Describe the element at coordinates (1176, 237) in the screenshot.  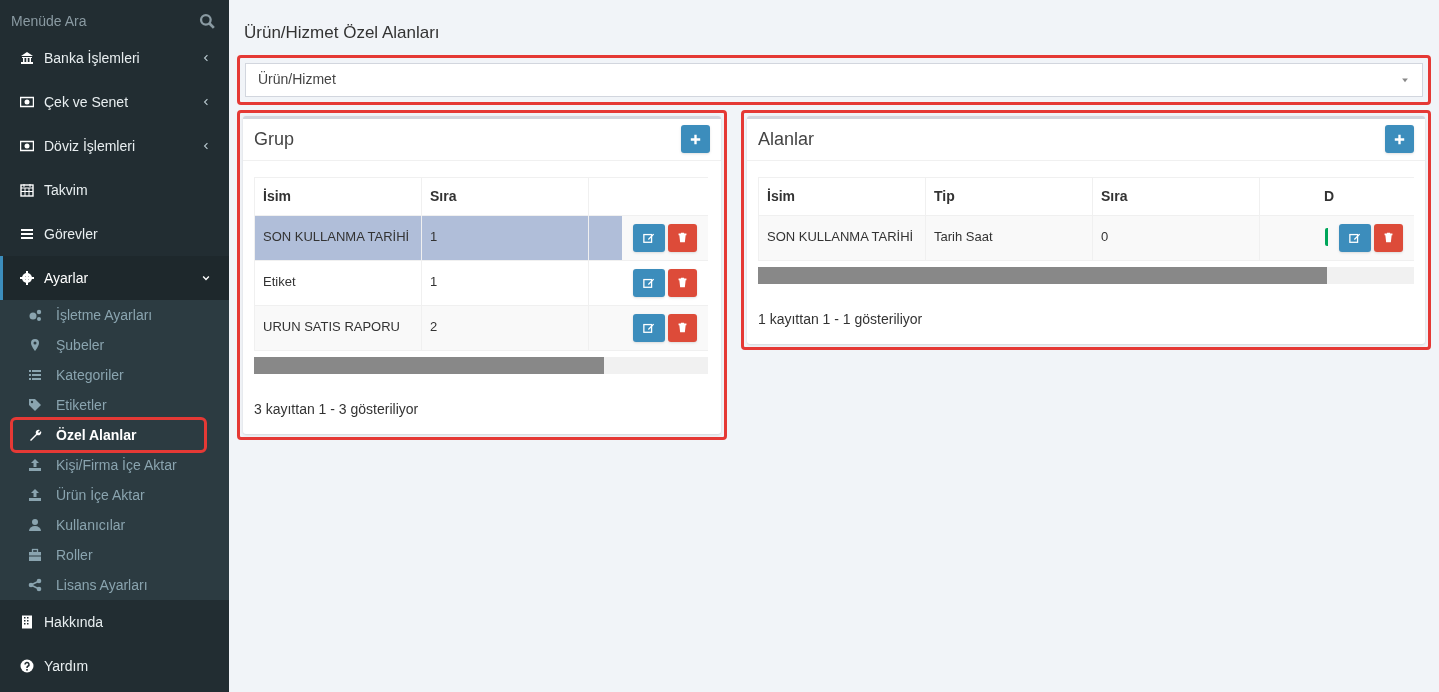
I see `table-cell: 0` at that location.